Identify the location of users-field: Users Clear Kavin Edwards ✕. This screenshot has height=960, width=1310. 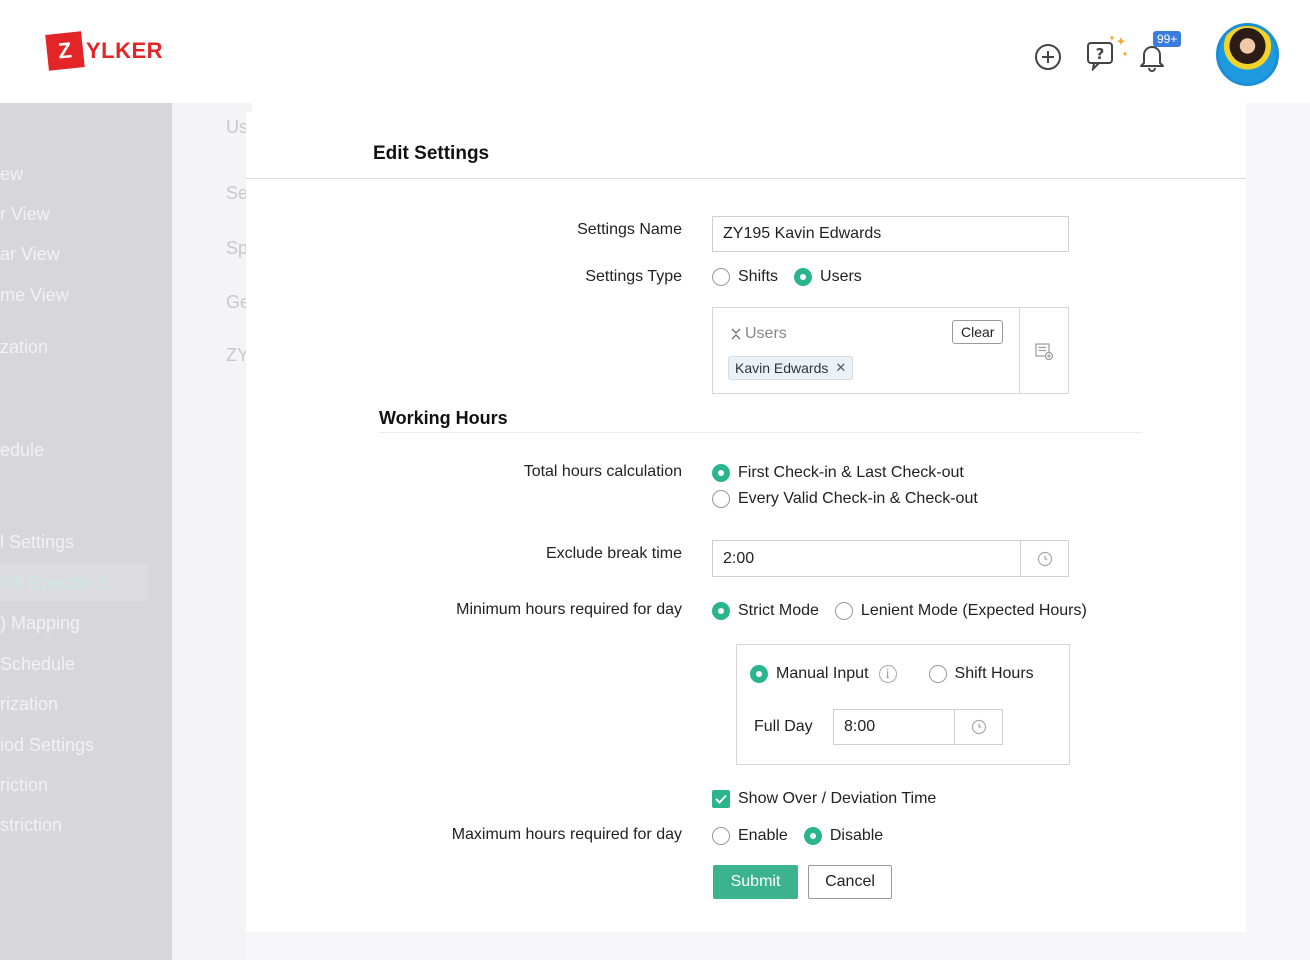
(866, 350).